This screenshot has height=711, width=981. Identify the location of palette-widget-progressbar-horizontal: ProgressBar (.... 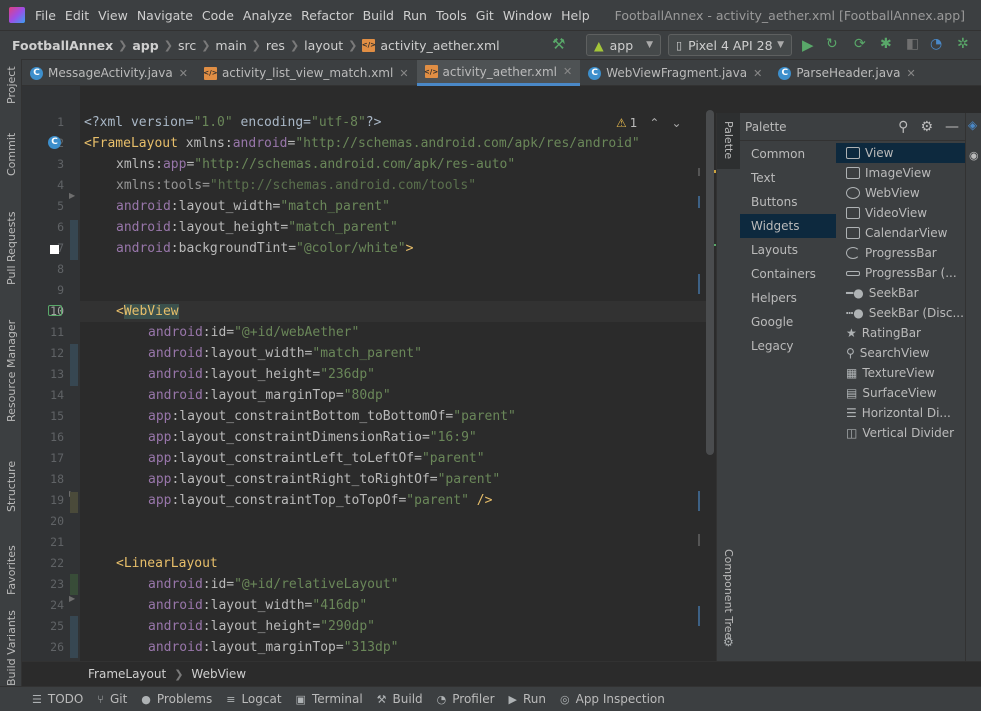
(900, 273).